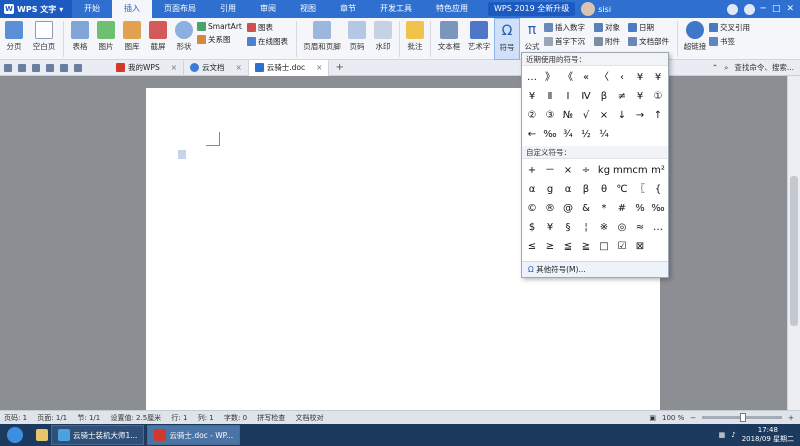 This screenshot has height=446, width=800. Describe the element at coordinates (44, 39) in the screenshot. I see `blank-page-button: 空白页` at that location.